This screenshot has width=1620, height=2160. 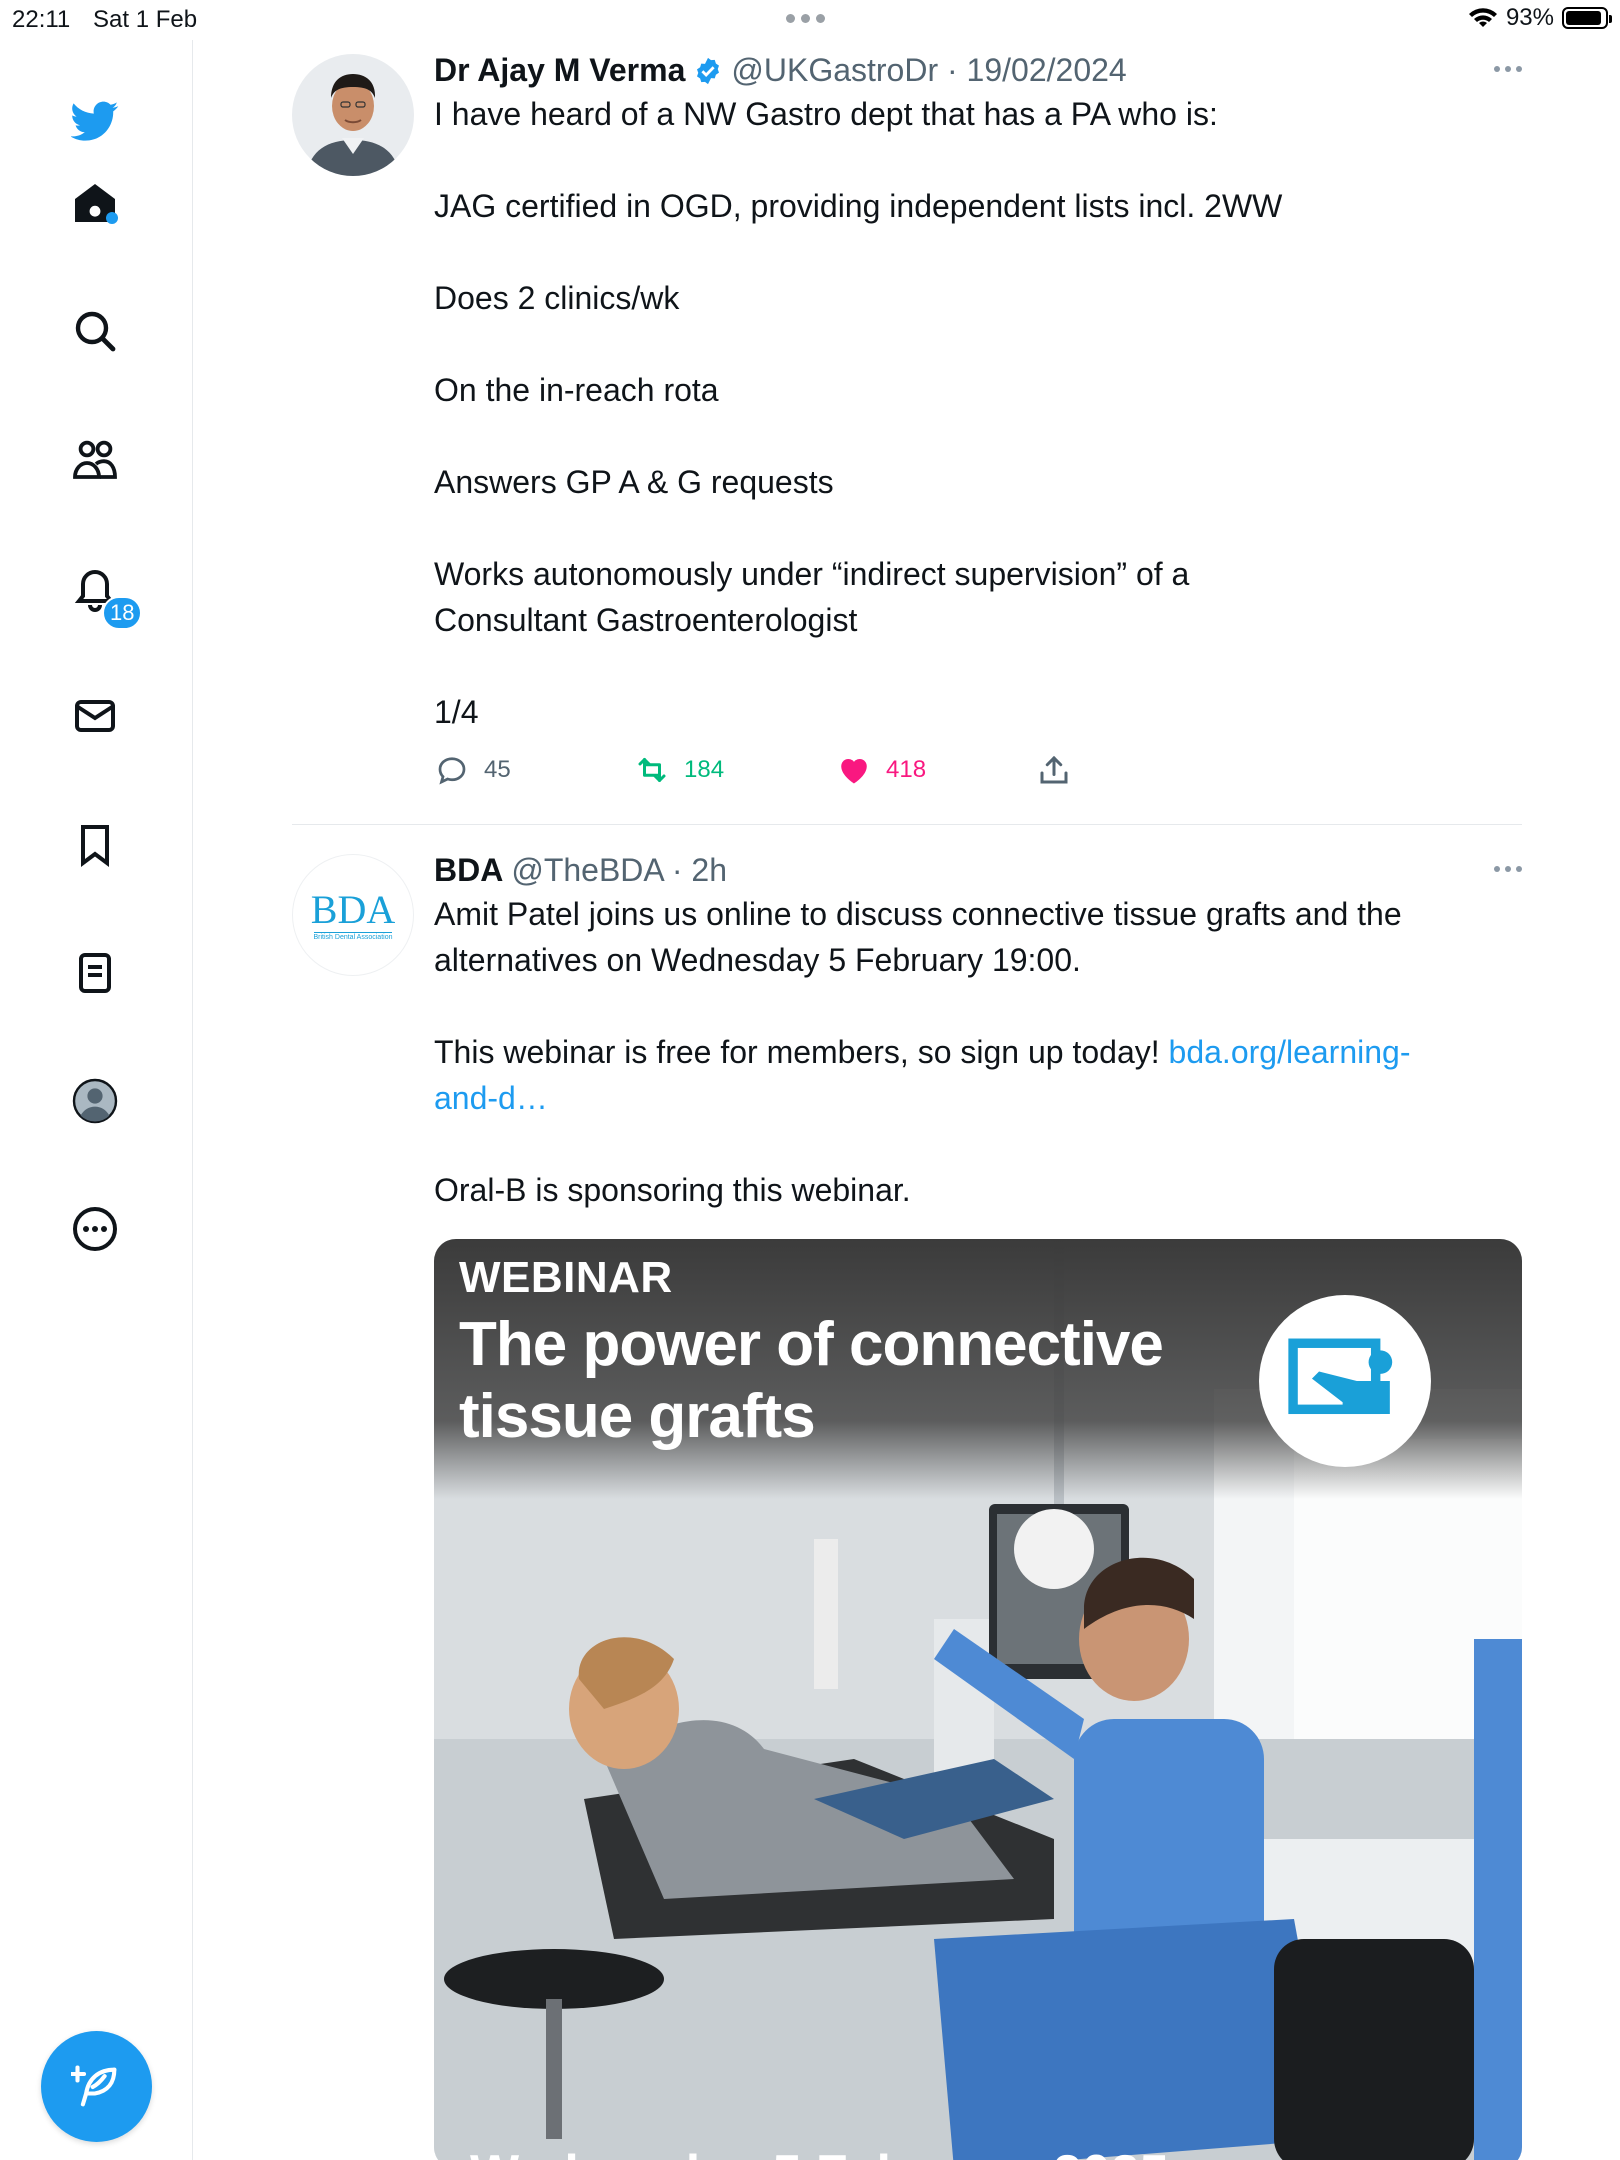 What do you see at coordinates (679, 770) in the screenshot?
I see `retweet-button: 184` at bounding box center [679, 770].